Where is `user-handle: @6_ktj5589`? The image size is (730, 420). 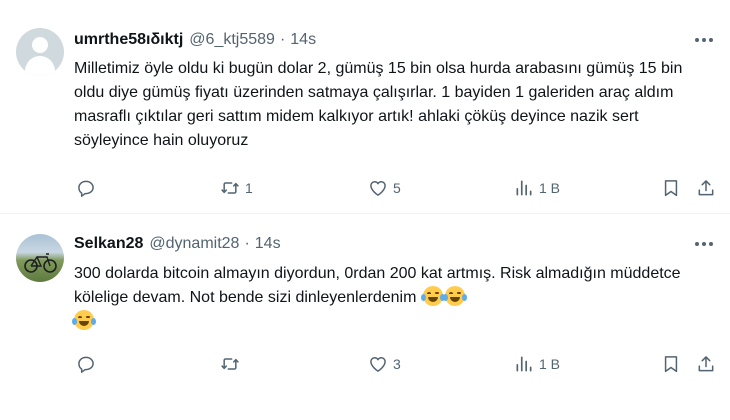 user-handle: @6_ktj5589 is located at coordinates (232, 40).